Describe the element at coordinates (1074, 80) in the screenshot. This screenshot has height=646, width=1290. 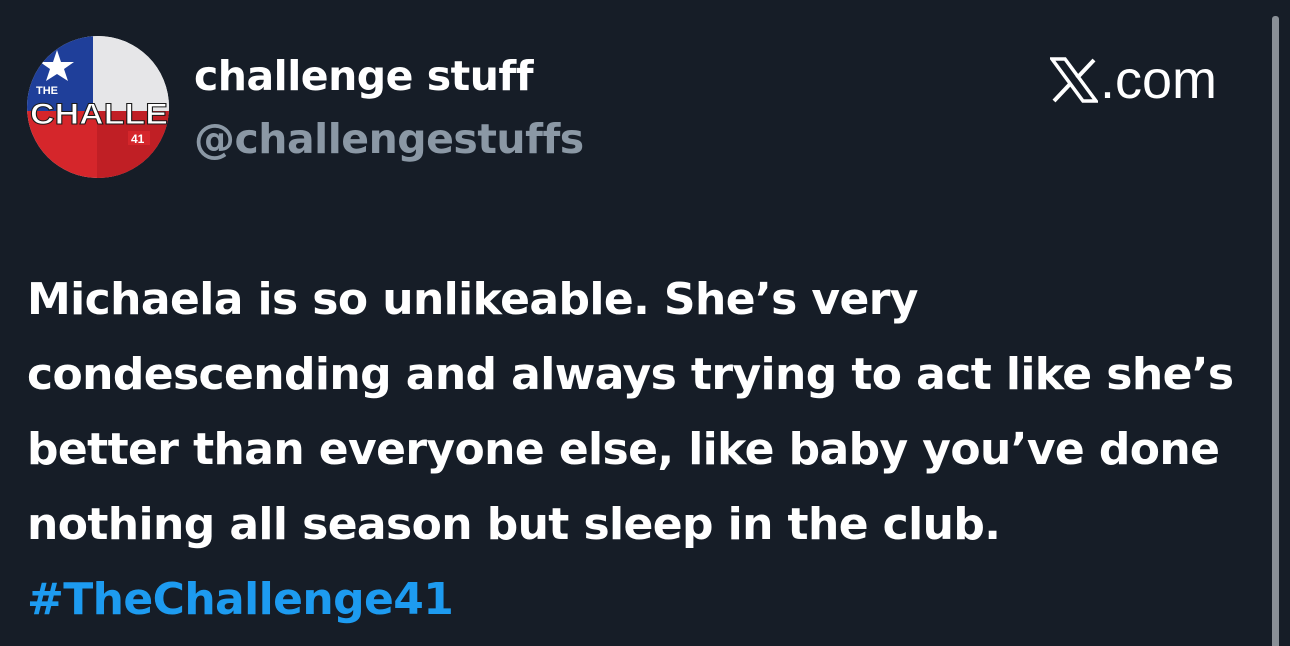
I see `x-logo-icon` at that location.